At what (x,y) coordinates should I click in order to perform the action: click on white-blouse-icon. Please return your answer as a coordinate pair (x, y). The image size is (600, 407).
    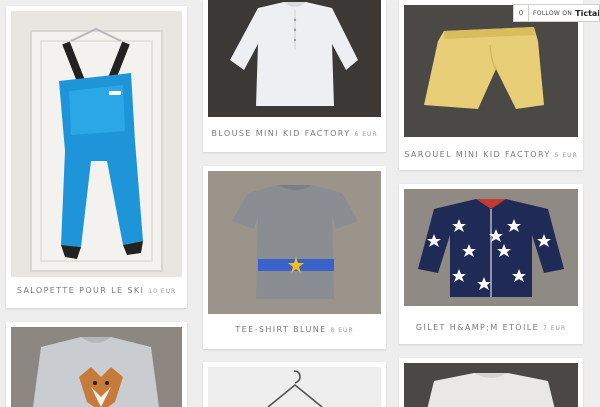
    Looking at the image, I should click on (294, 58).